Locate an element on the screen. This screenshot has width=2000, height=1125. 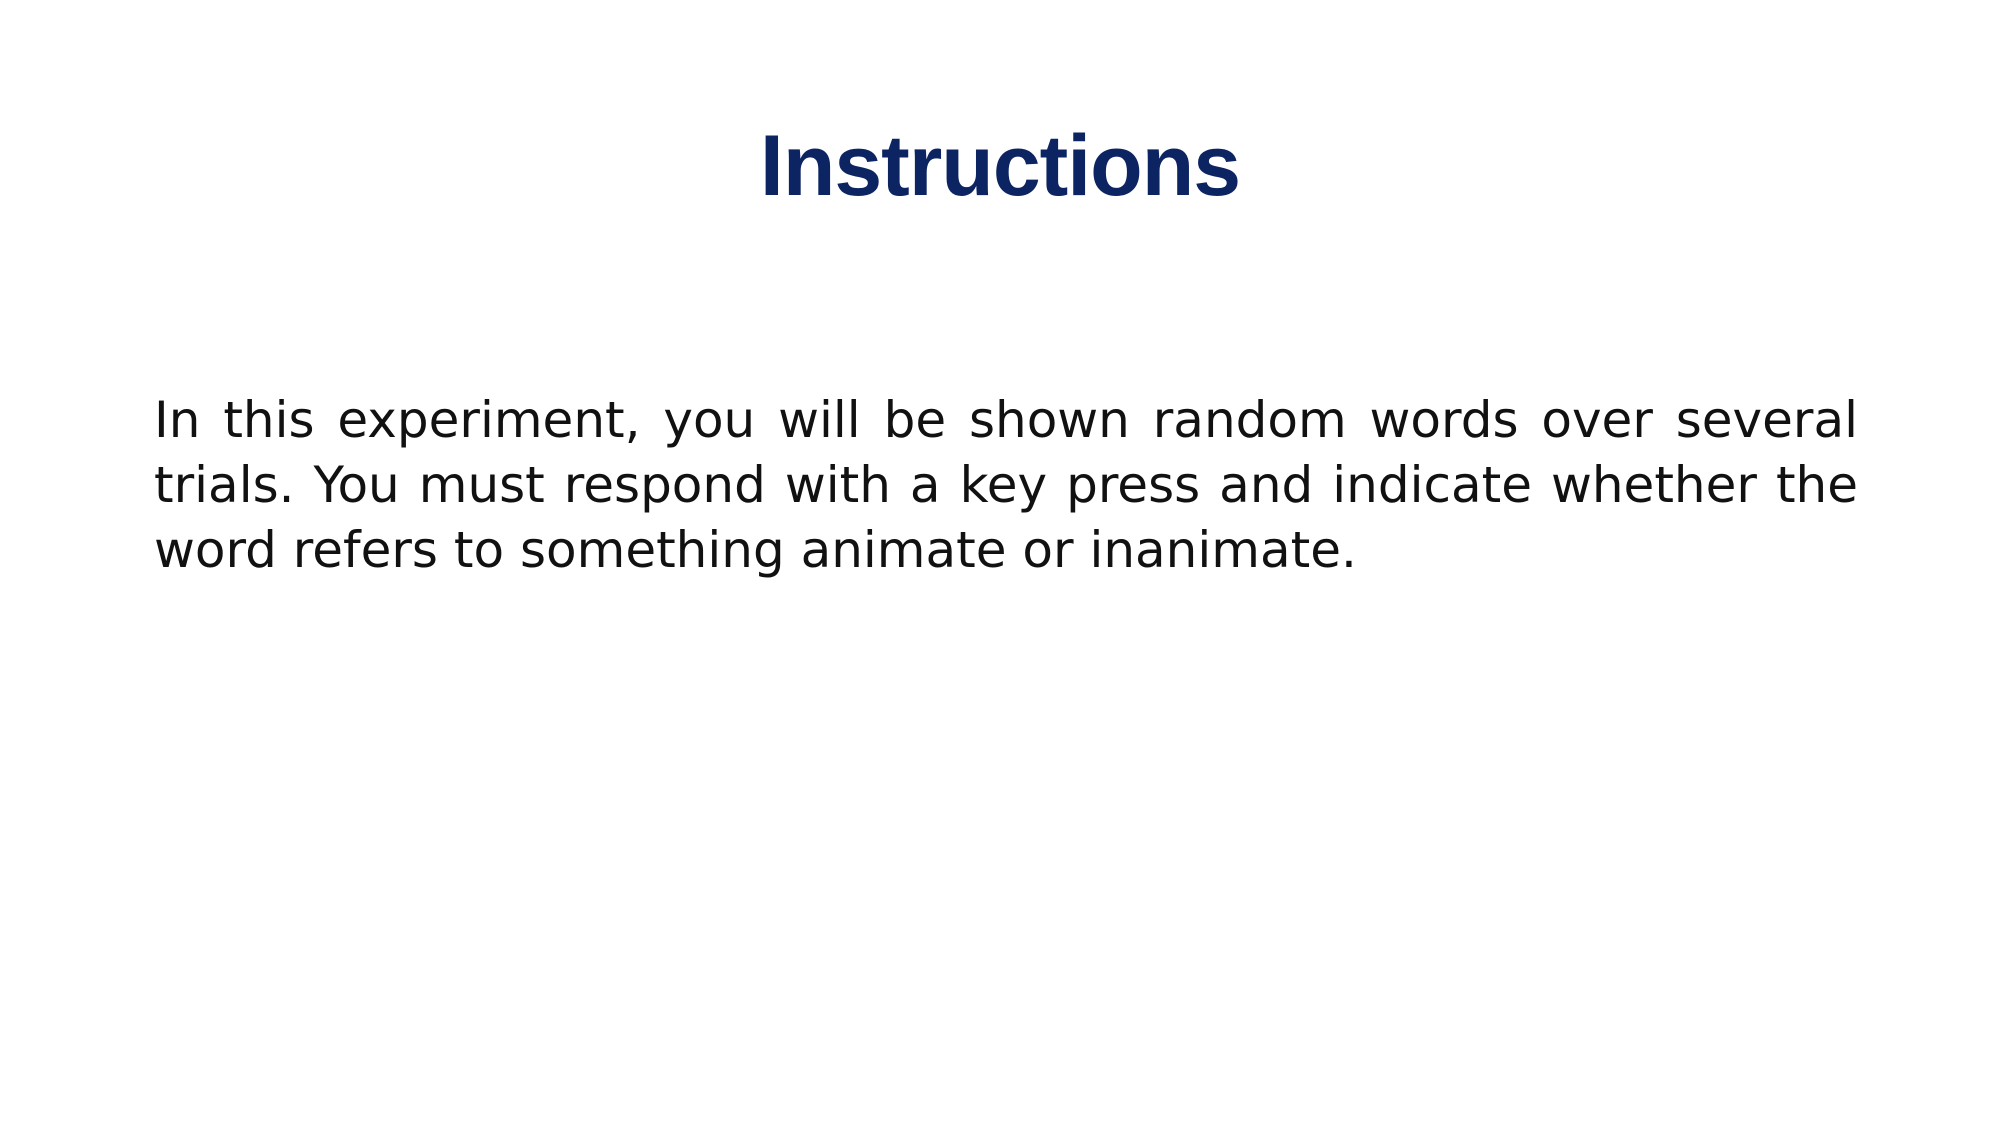
slide-title: Instructions is located at coordinates (1000, 166).